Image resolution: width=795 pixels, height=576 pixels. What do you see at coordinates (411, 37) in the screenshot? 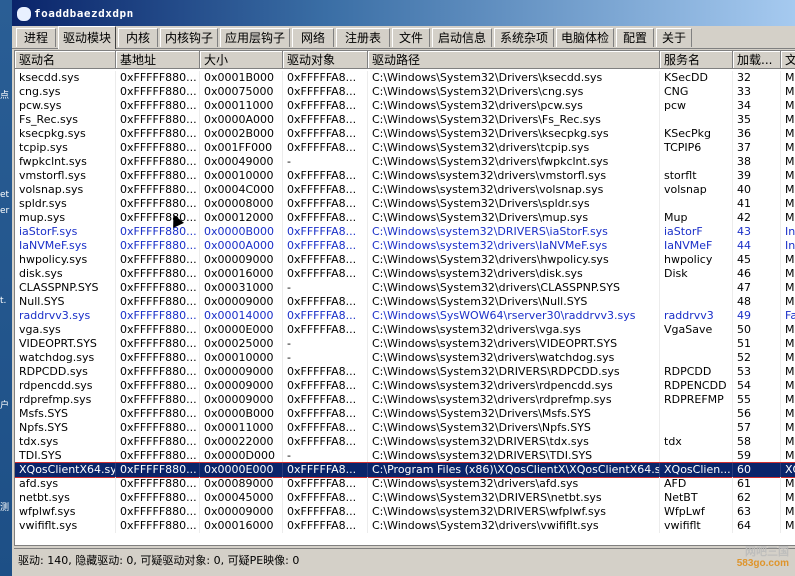
I see `tab-7: 文件` at bounding box center [411, 37].